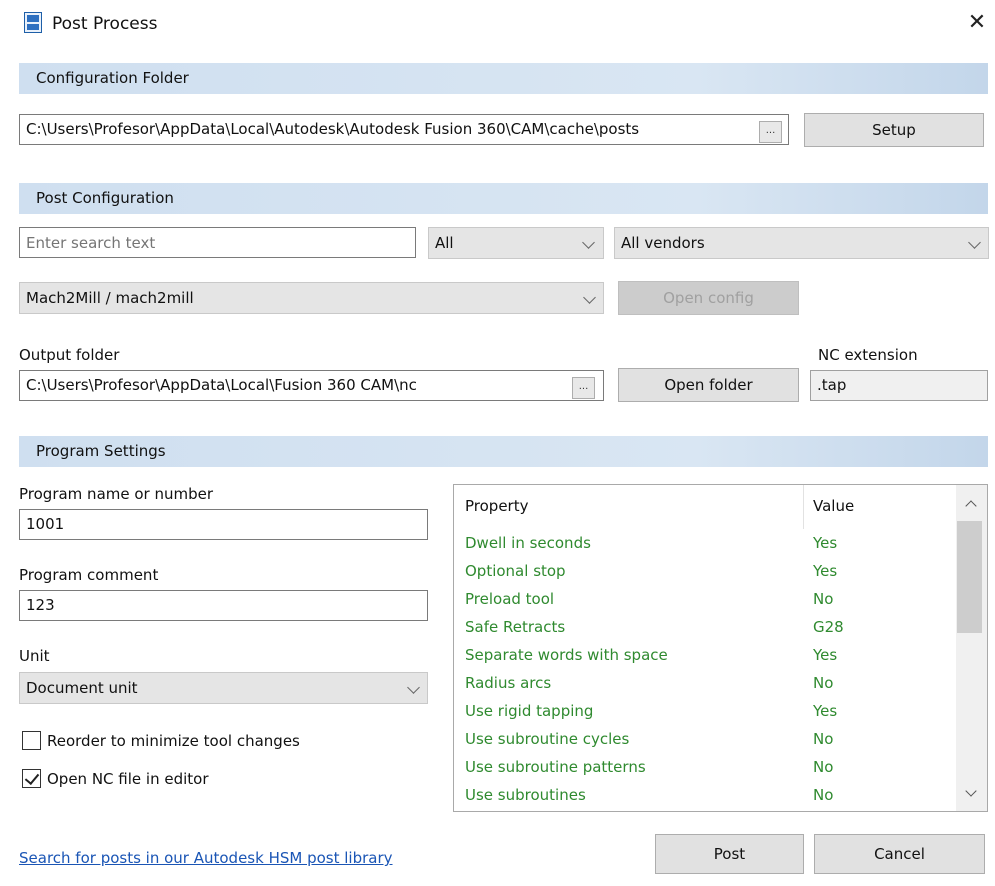 The width and height of the screenshot is (995, 886). Describe the element at coordinates (704, 655) in the screenshot. I see `table-row: Separate words with space Yes` at that location.